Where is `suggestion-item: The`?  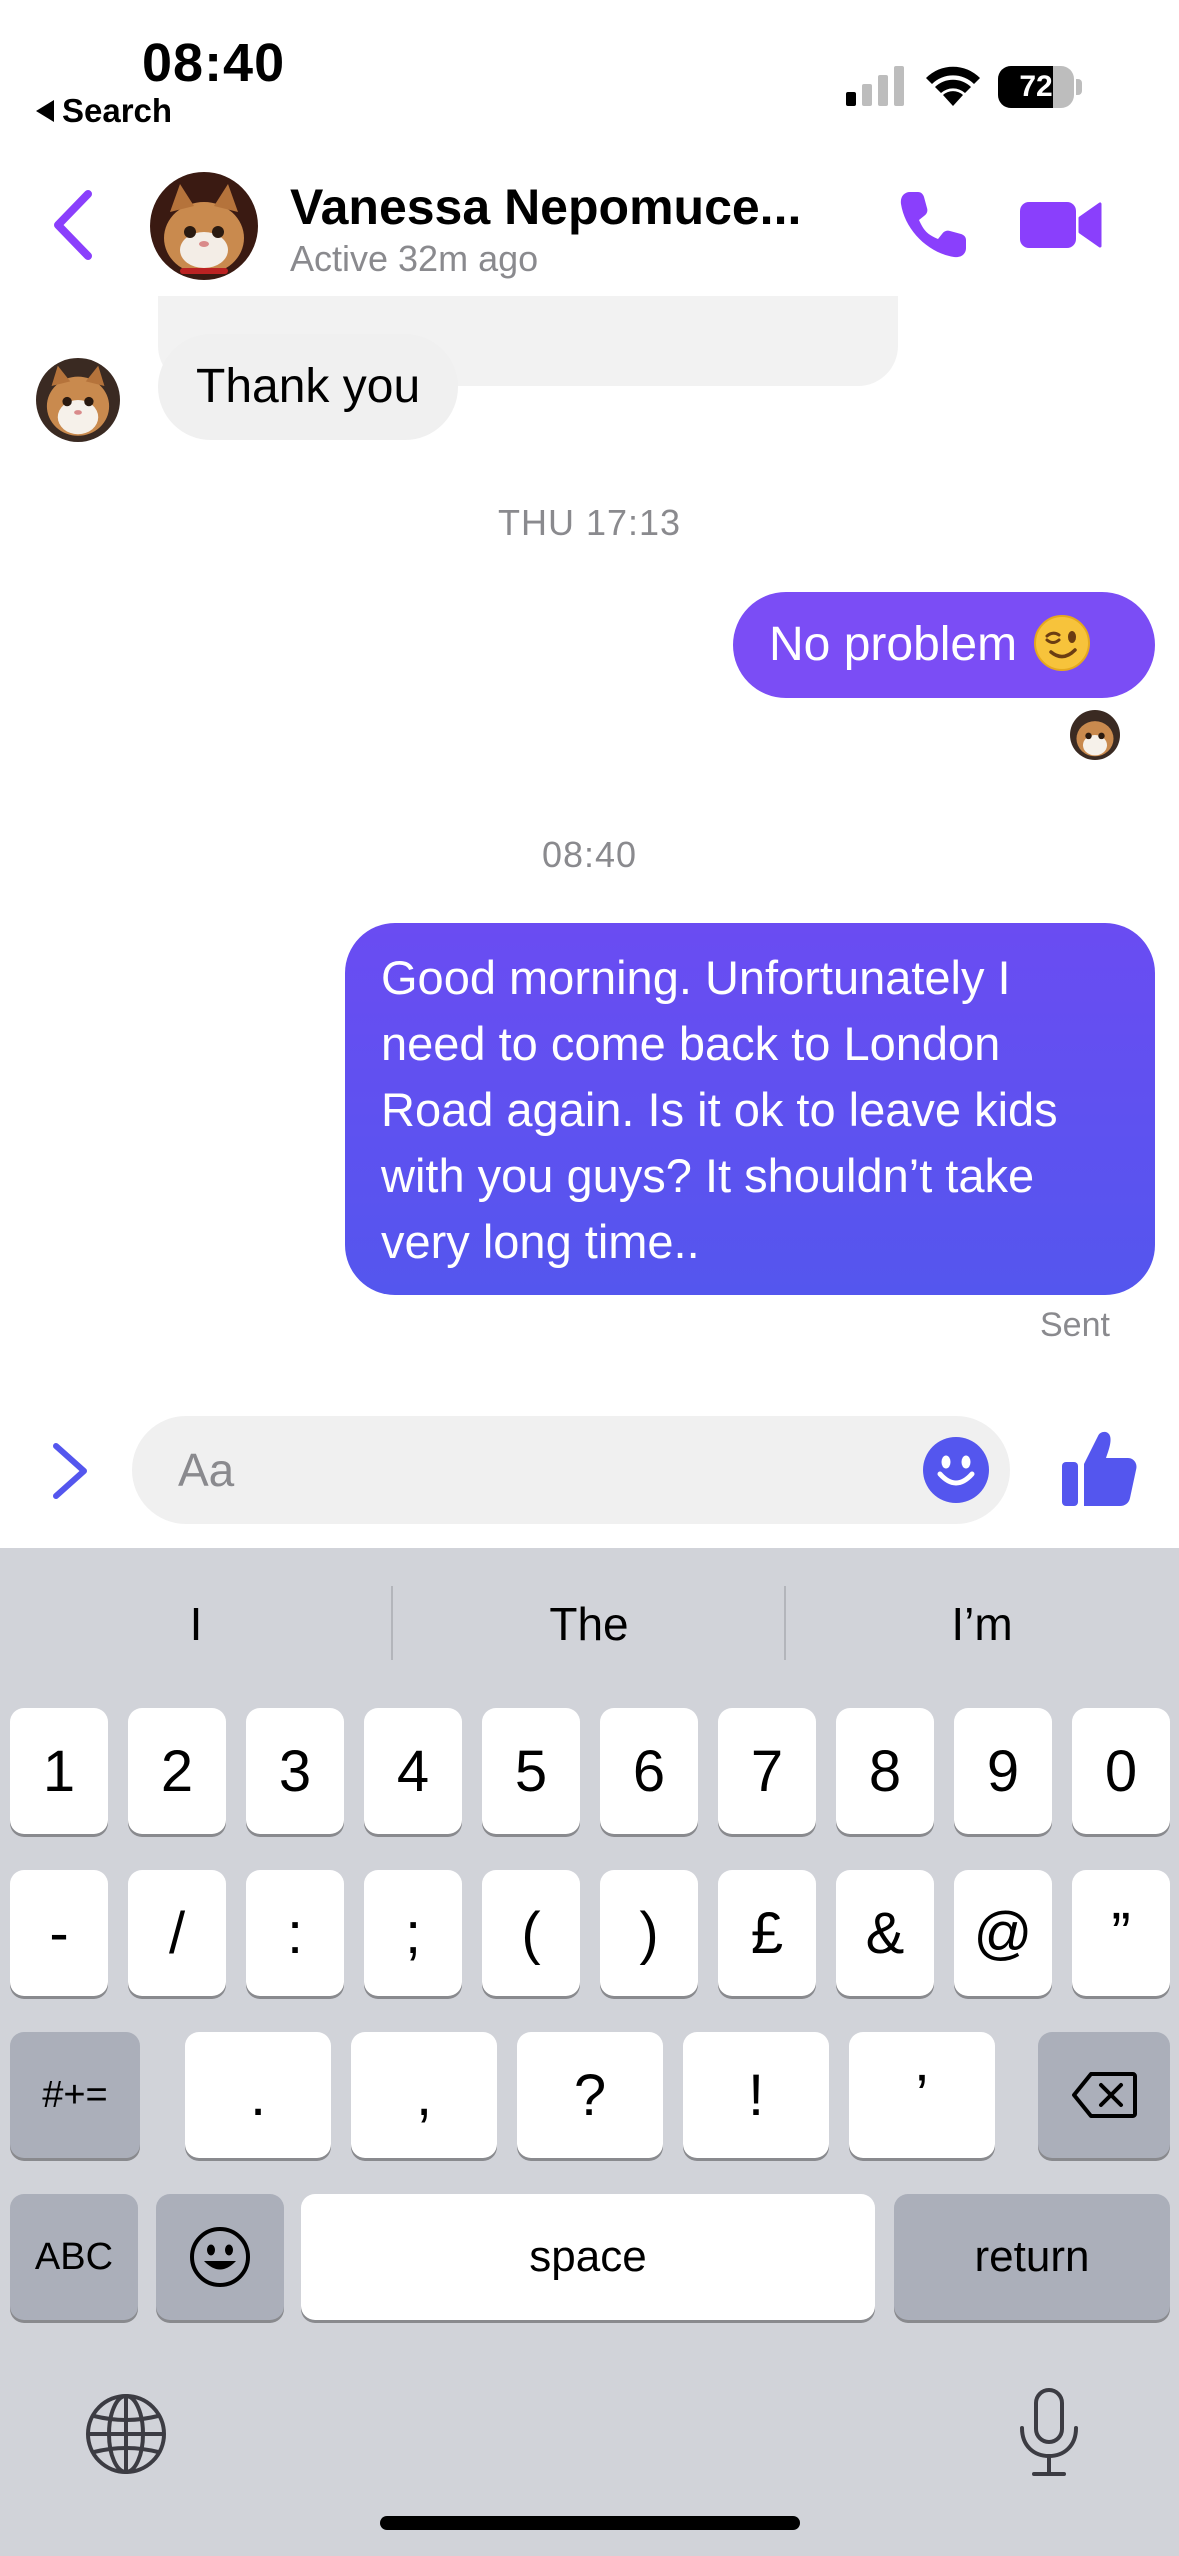 suggestion-item: The is located at coordinates (589, 1624).